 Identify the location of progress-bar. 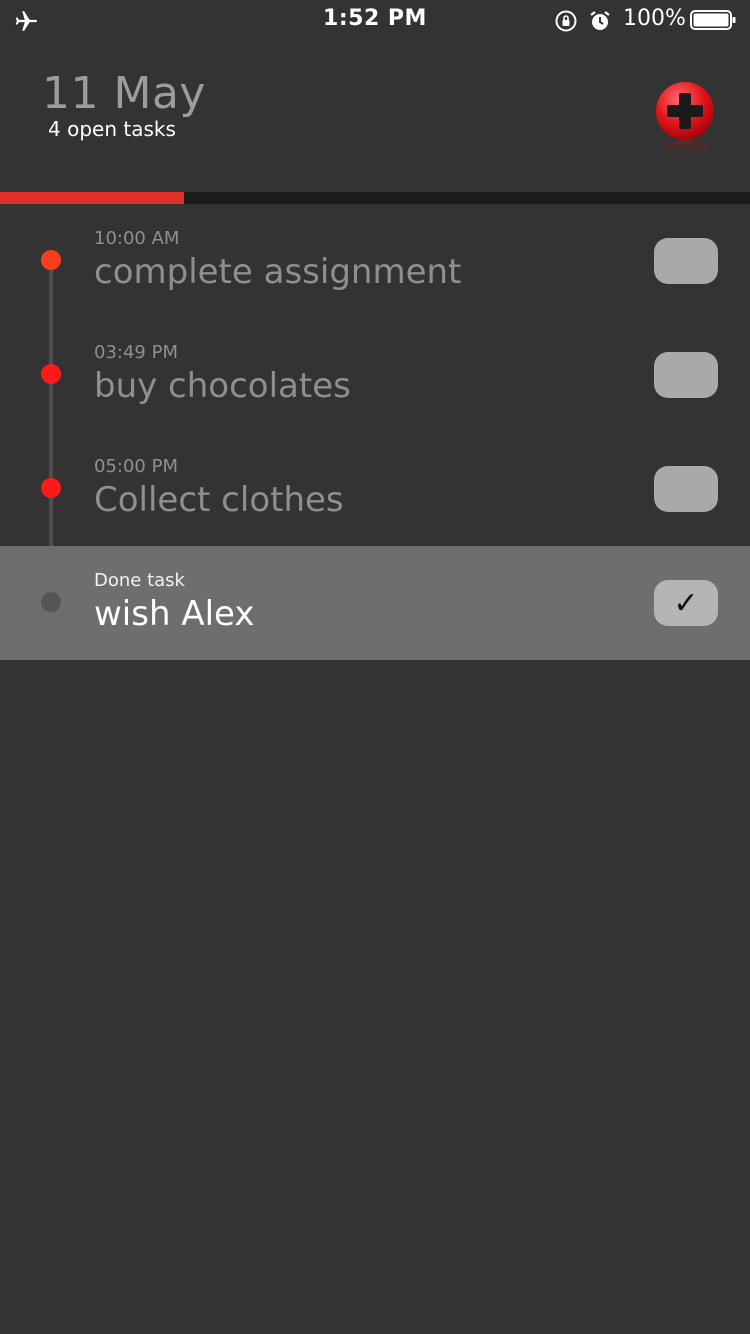
(375, 198).